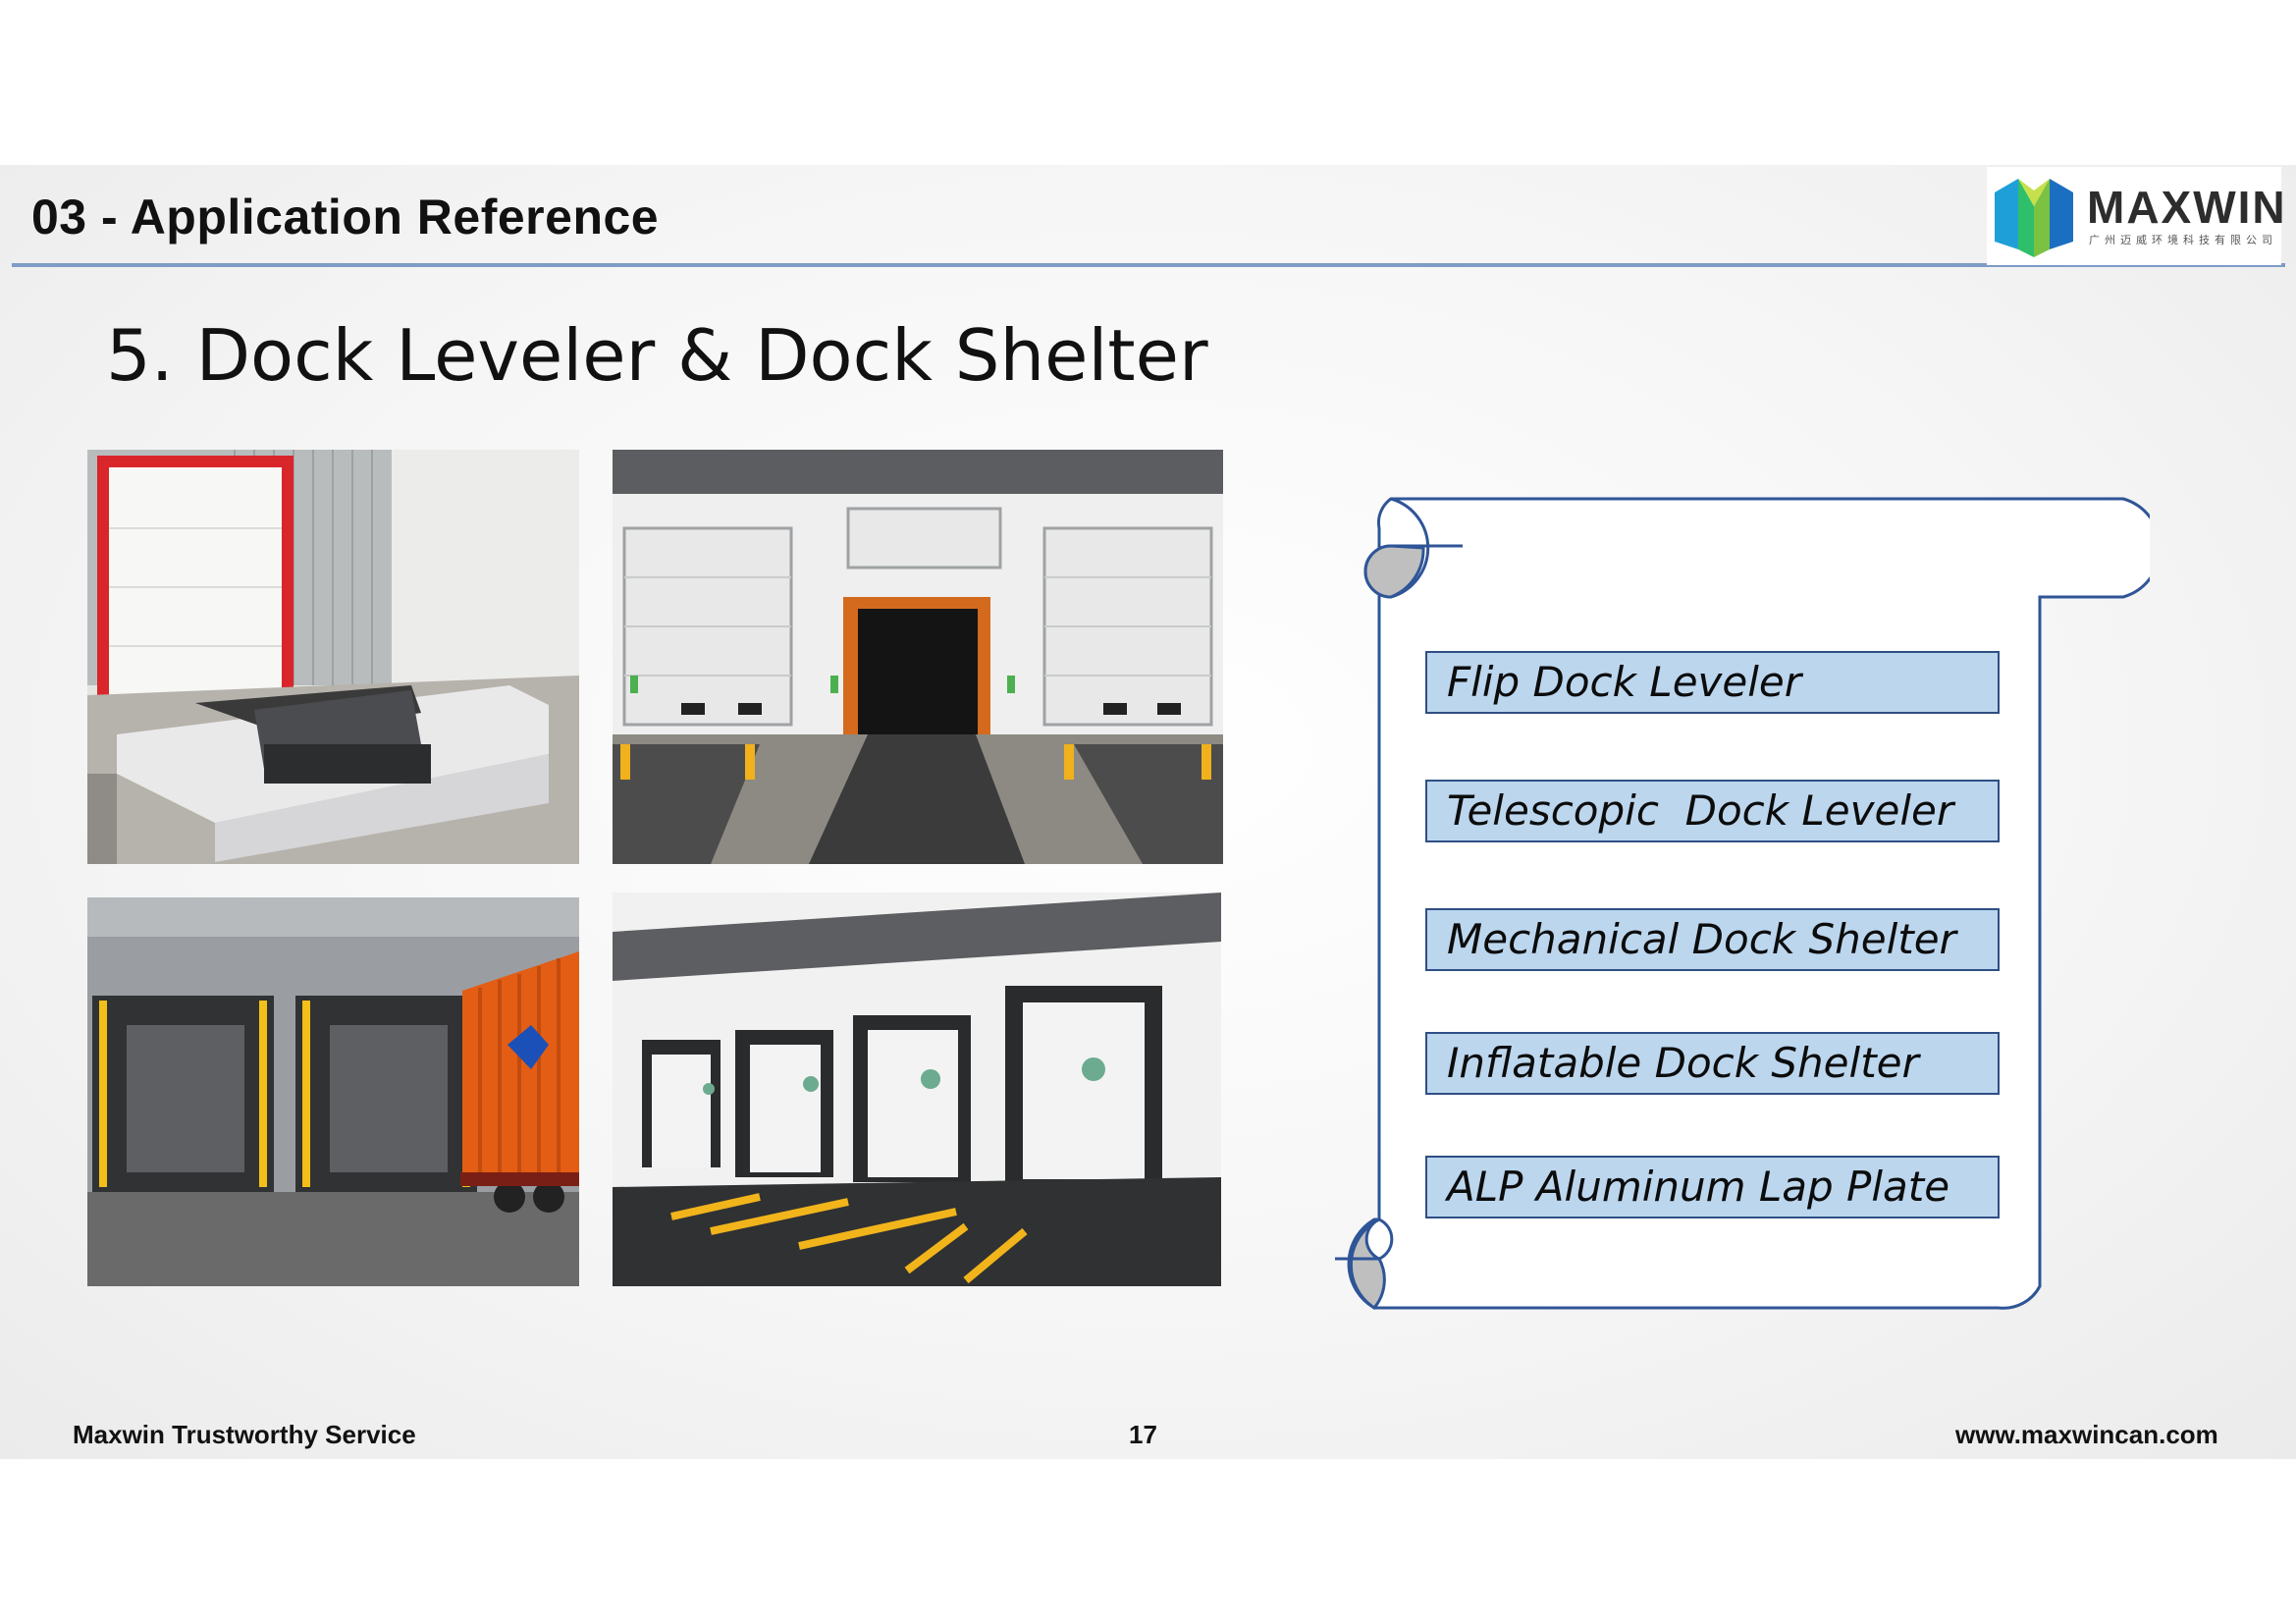 The height and width of the screenshot is (1624, 2296). What do you see at coordinates (245, 1434) in the screenshot?
I see `footer-tagline: Maxwin Trustworthy Service` at bounding box center [245, 1434].